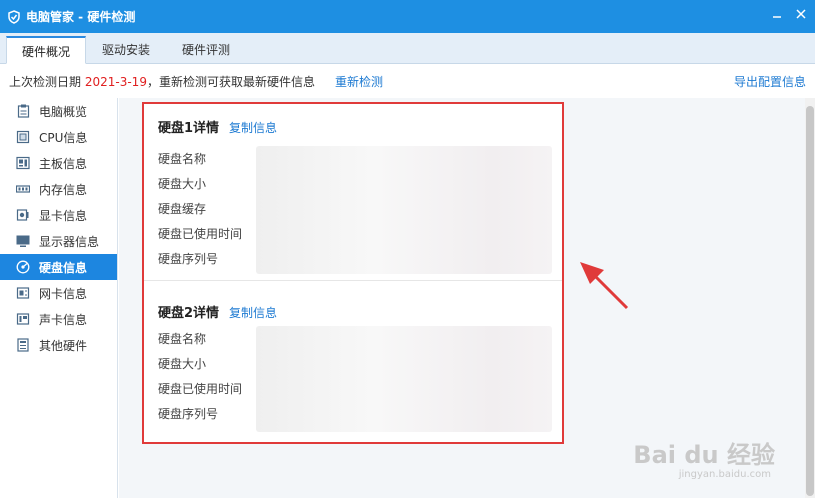  What do you see at coordinates (63, 137) in the screenshot?
I see `sidebar-item-label: CPU信息` at bounding box center [63, 137].